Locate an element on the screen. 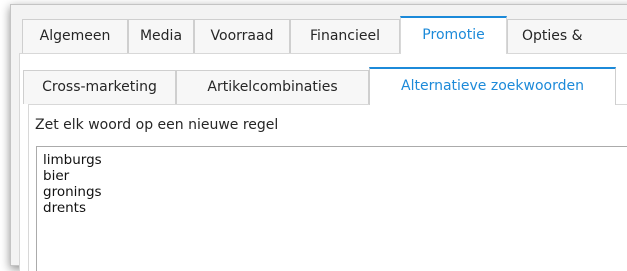 The width and height of the screenshot is (627, 271). tab-opties: Opties & is located at coordinates (567, 36).